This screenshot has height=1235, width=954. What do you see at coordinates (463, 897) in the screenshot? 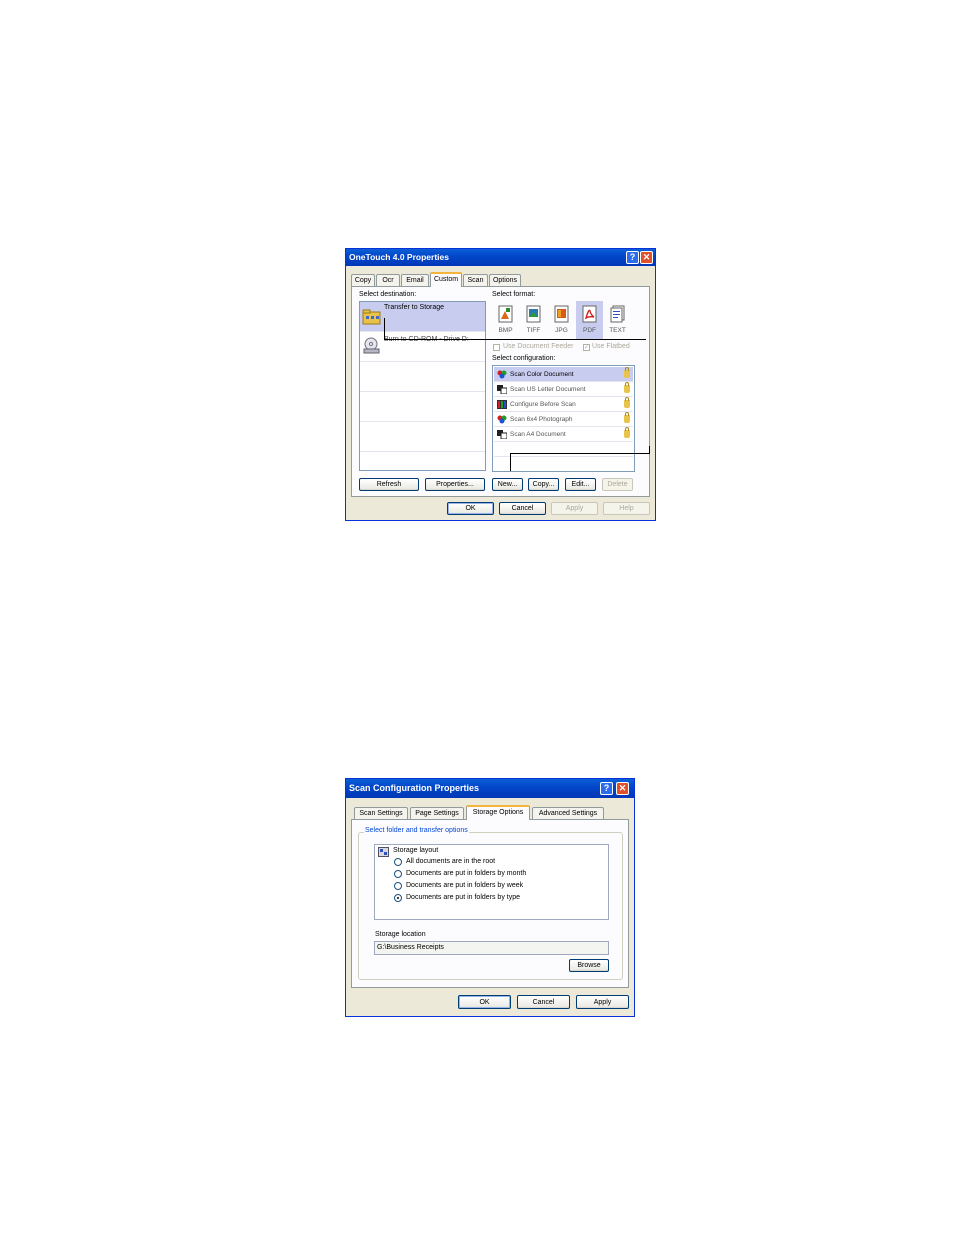
I see `radio-label: Documents are put in folders by type` at bounding box center [463, 897].